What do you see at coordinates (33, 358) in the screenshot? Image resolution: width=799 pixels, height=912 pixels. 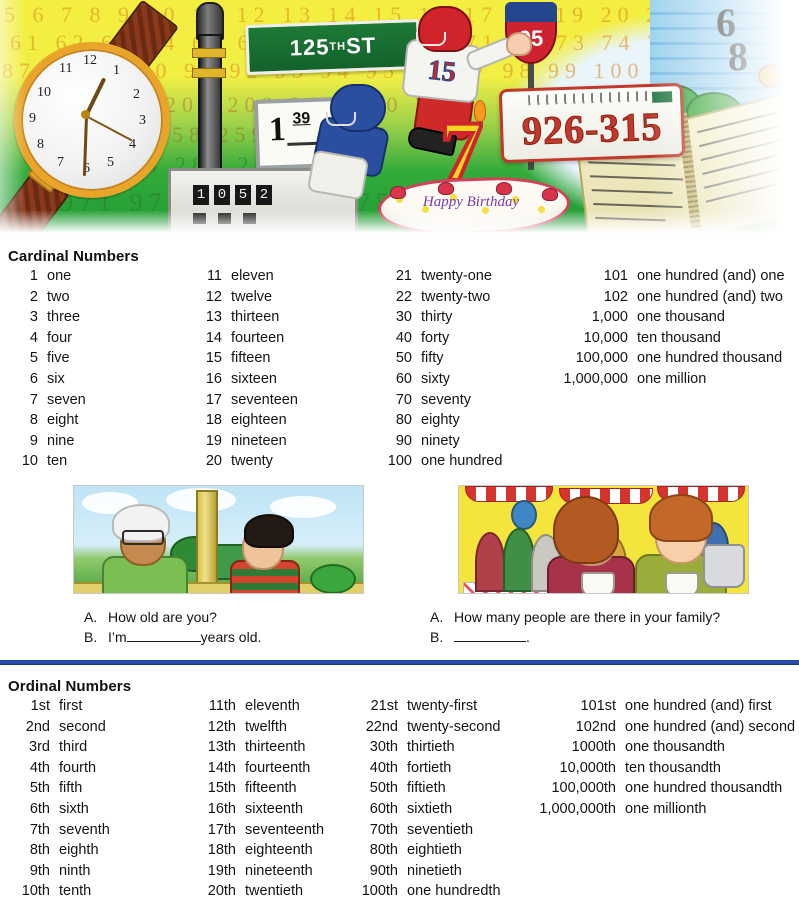 I see `number-figure: 5` at bounding box center [33, 358].